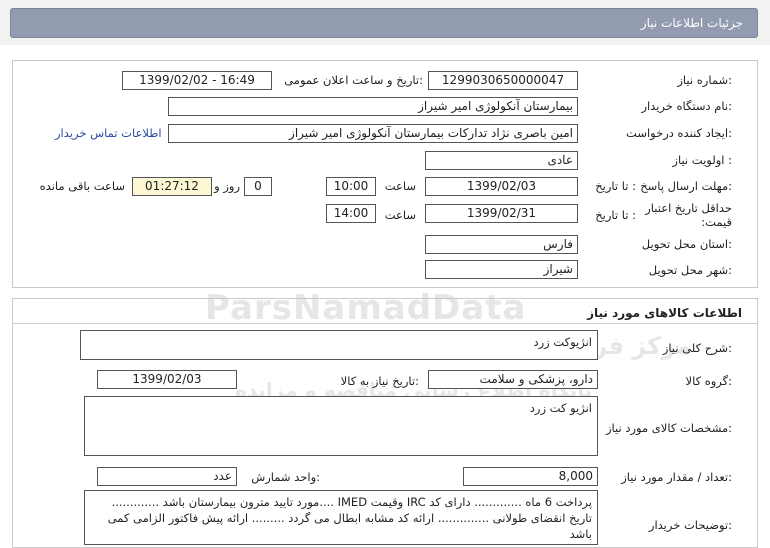 Image resolution: width=770 pixels, height=548 pixels. What do you see at coordinates (167, 476) in the screenshot?
I see `unit-field: عدد` at bounding box center [167, 476].